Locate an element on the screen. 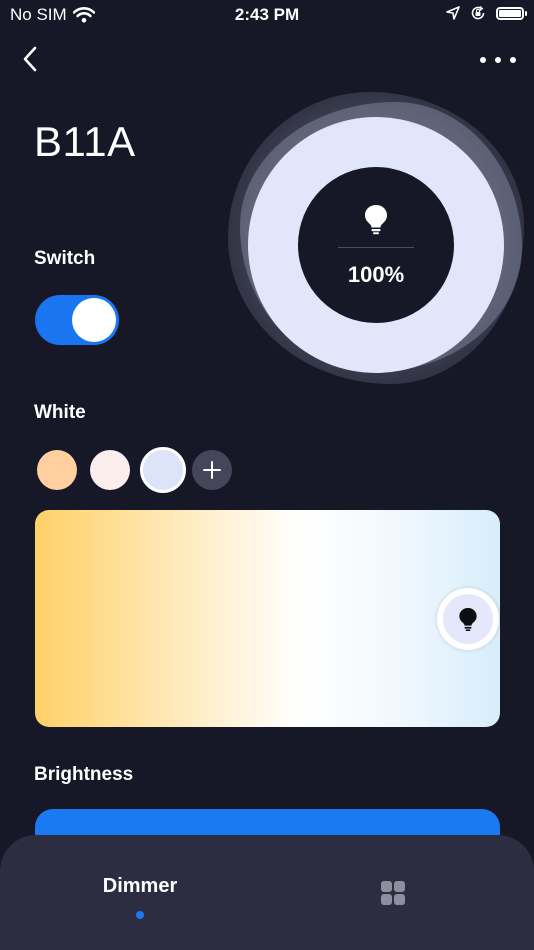  plus-icon is located at coordinates (212, 470).